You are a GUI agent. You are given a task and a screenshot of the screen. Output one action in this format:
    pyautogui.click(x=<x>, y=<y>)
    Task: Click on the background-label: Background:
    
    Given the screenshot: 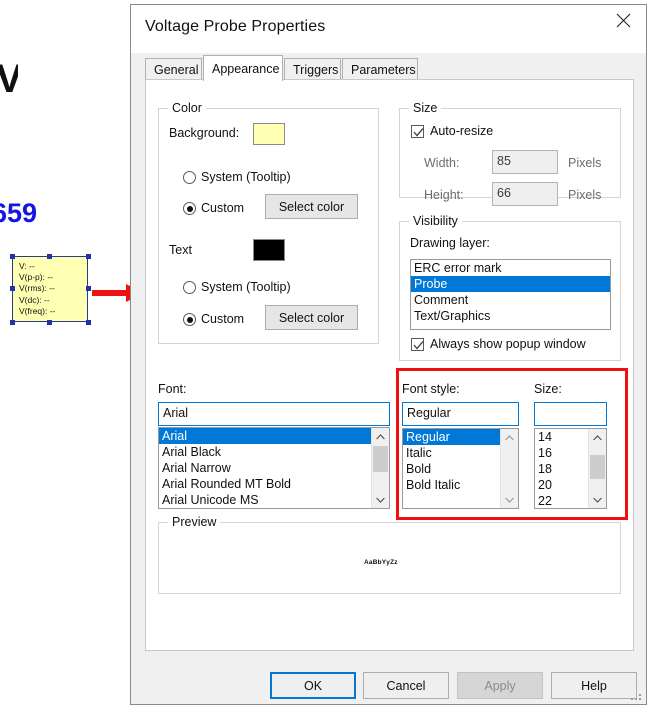 What is the action you would take?
    pyautogui.click(x=204, y=133)
    